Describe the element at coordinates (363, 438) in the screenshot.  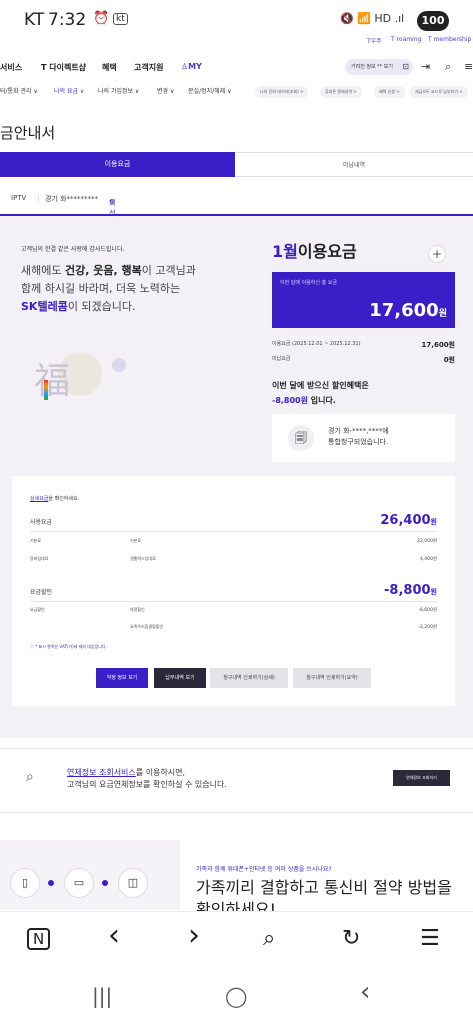
I see `merged-billing-notice: 🗐 경기 화-****,****에 통합청구되었습니다.` at that location.